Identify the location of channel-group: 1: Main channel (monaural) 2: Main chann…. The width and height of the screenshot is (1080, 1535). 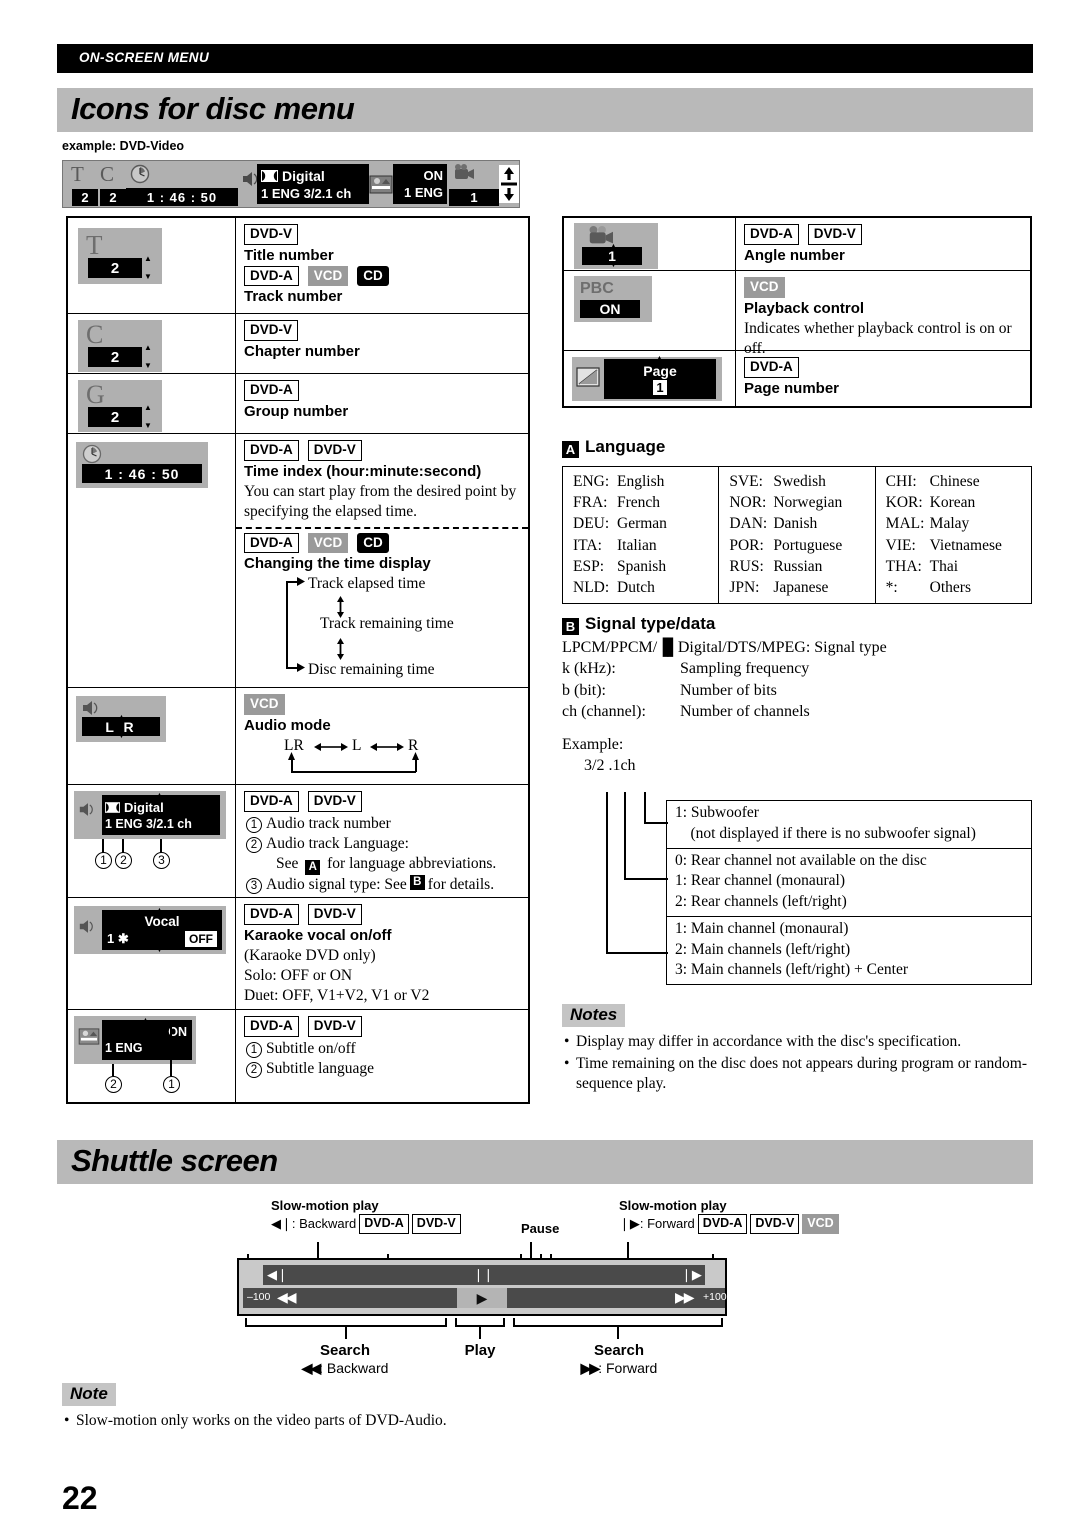
(849, 950).